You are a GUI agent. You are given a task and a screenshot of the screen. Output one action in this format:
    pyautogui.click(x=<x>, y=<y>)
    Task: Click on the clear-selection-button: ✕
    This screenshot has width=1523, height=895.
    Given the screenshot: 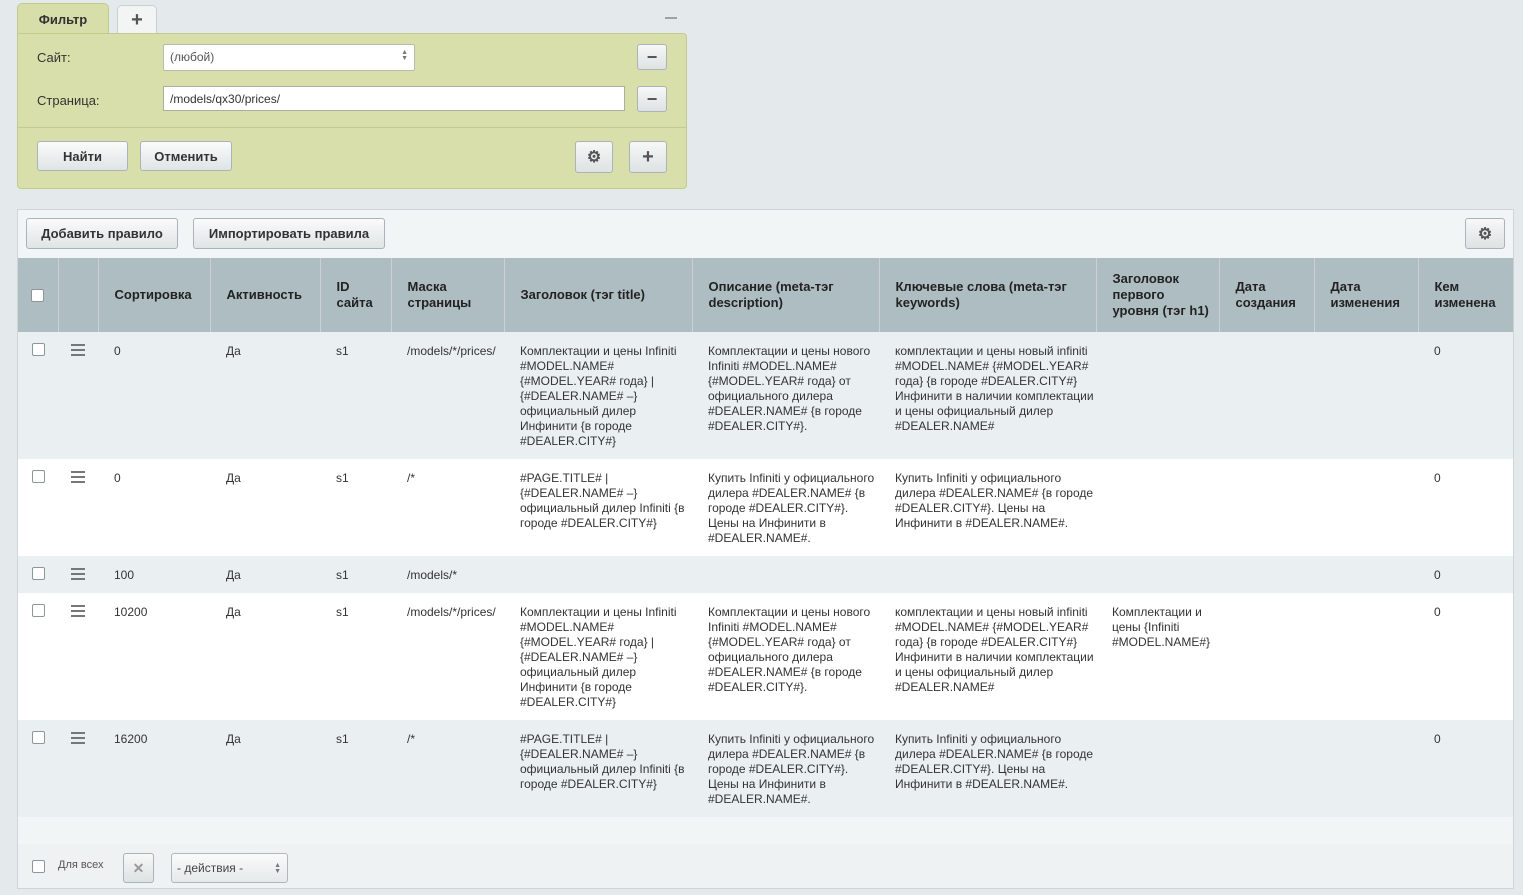 What is the action you would take?
    pyautogui.click(x=138, y=868)
    